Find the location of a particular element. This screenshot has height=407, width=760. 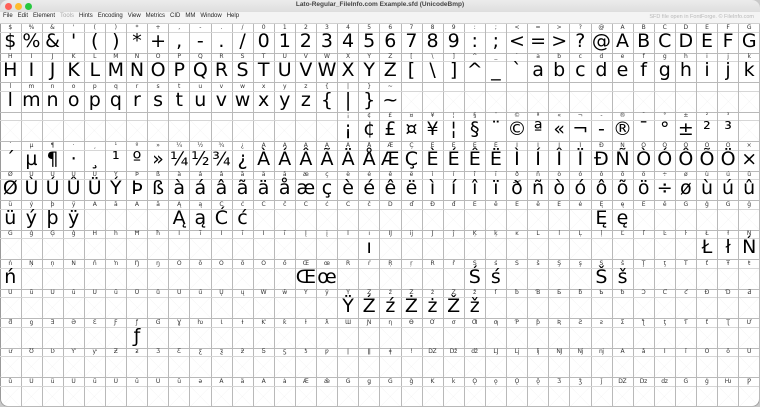

glyph-cell: ǭ is located at coordinates (538, 392).